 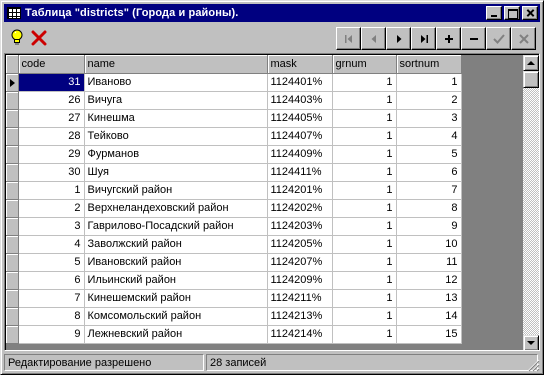 What do you see at coordinates (300, 298) in the screenshot?
I see `cell-mask: 1124211%` at bounding box center [300, 298].